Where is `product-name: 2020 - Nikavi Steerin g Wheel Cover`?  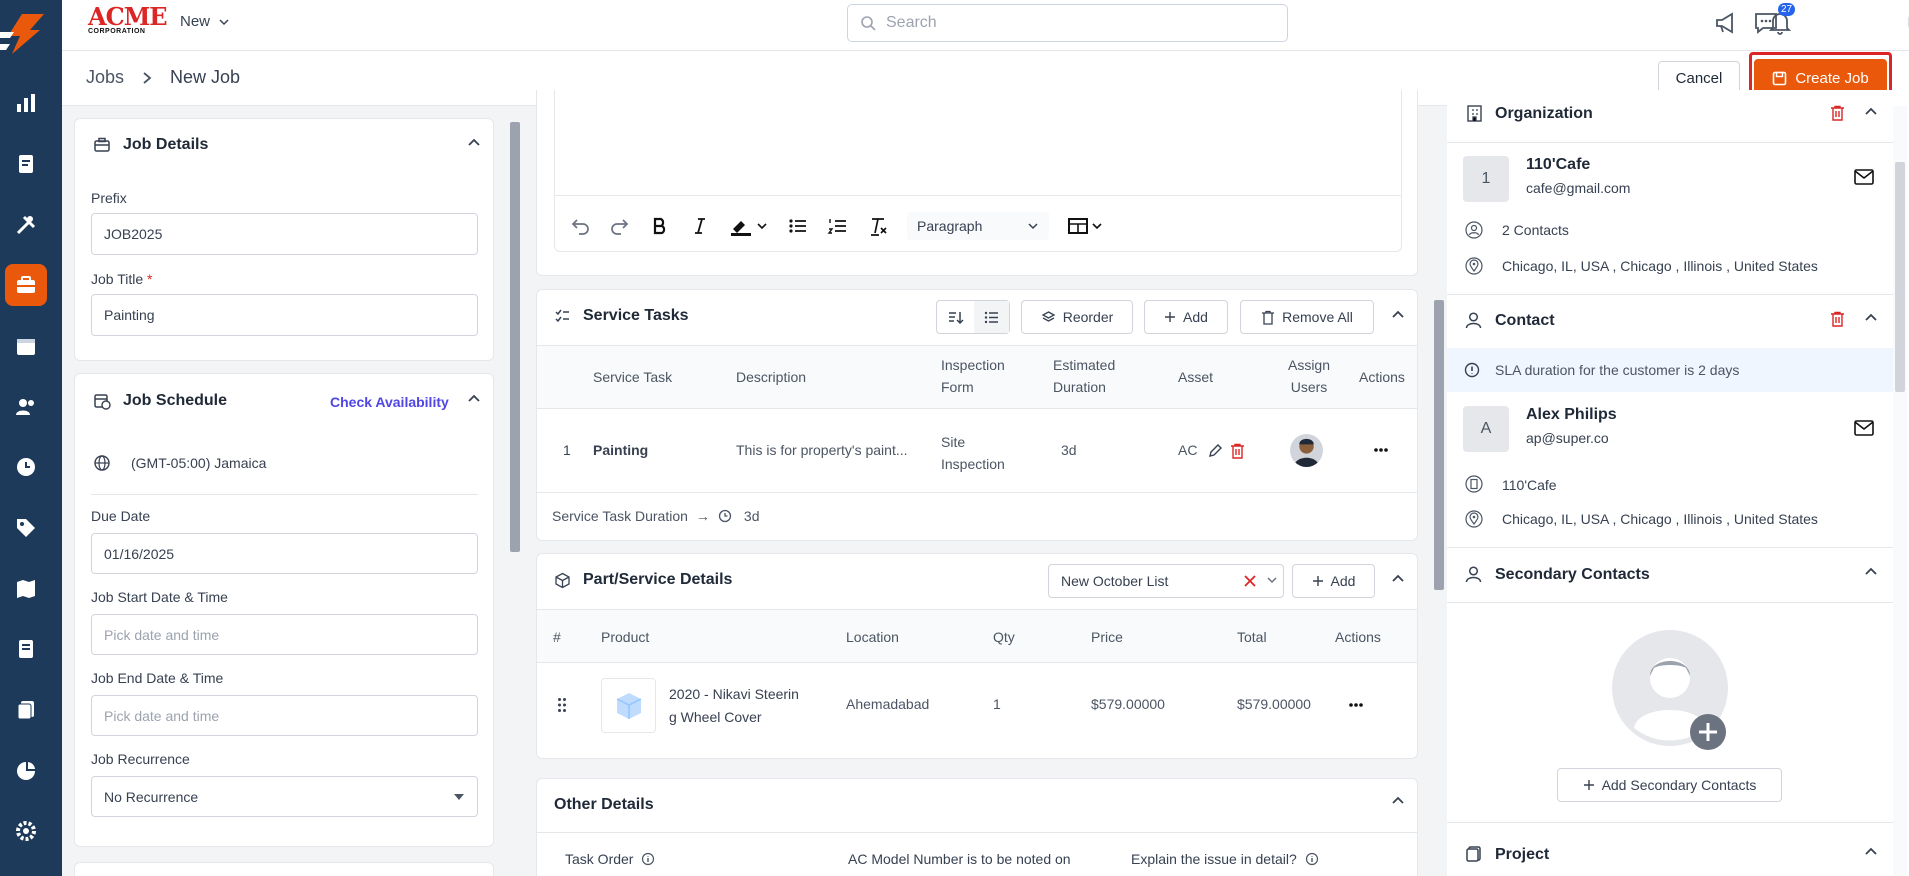 product-name: 2020 - Nikavi Steerin g Wheel Cover is located at coordinates (734, 705).